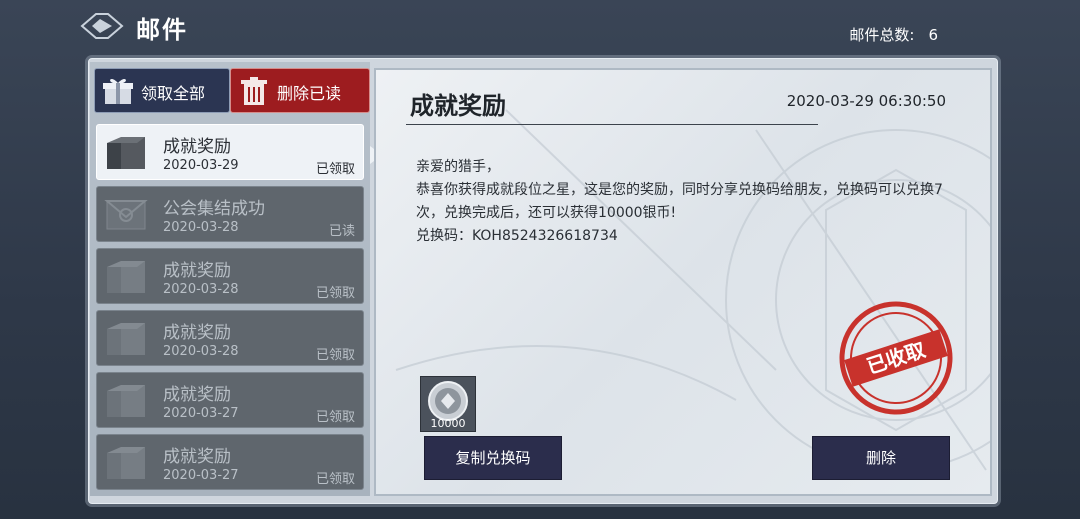  I want to click on mail-count: 邮件总数: 6, so click(893, 34).